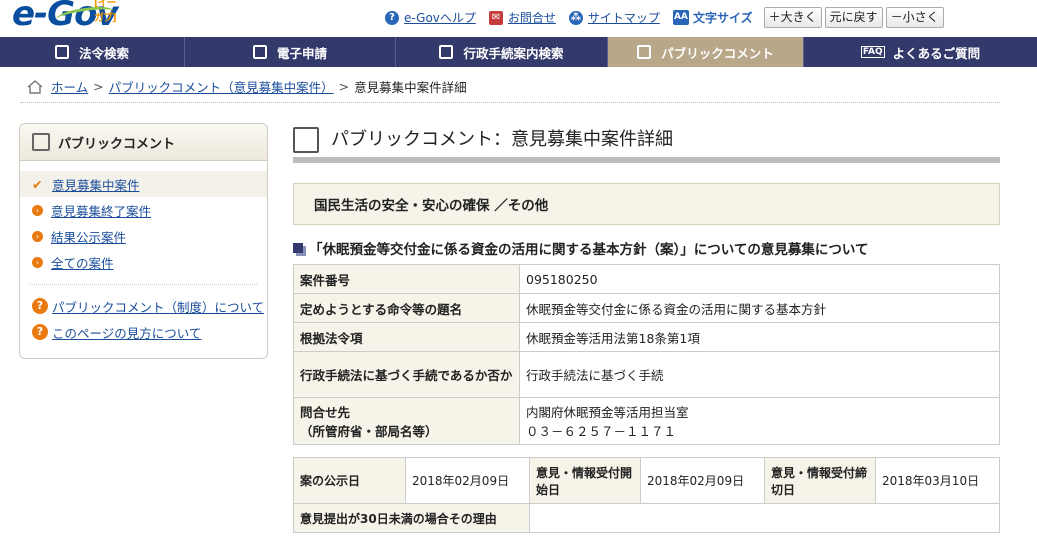  I want to click on reason-value, so click(764, 518).